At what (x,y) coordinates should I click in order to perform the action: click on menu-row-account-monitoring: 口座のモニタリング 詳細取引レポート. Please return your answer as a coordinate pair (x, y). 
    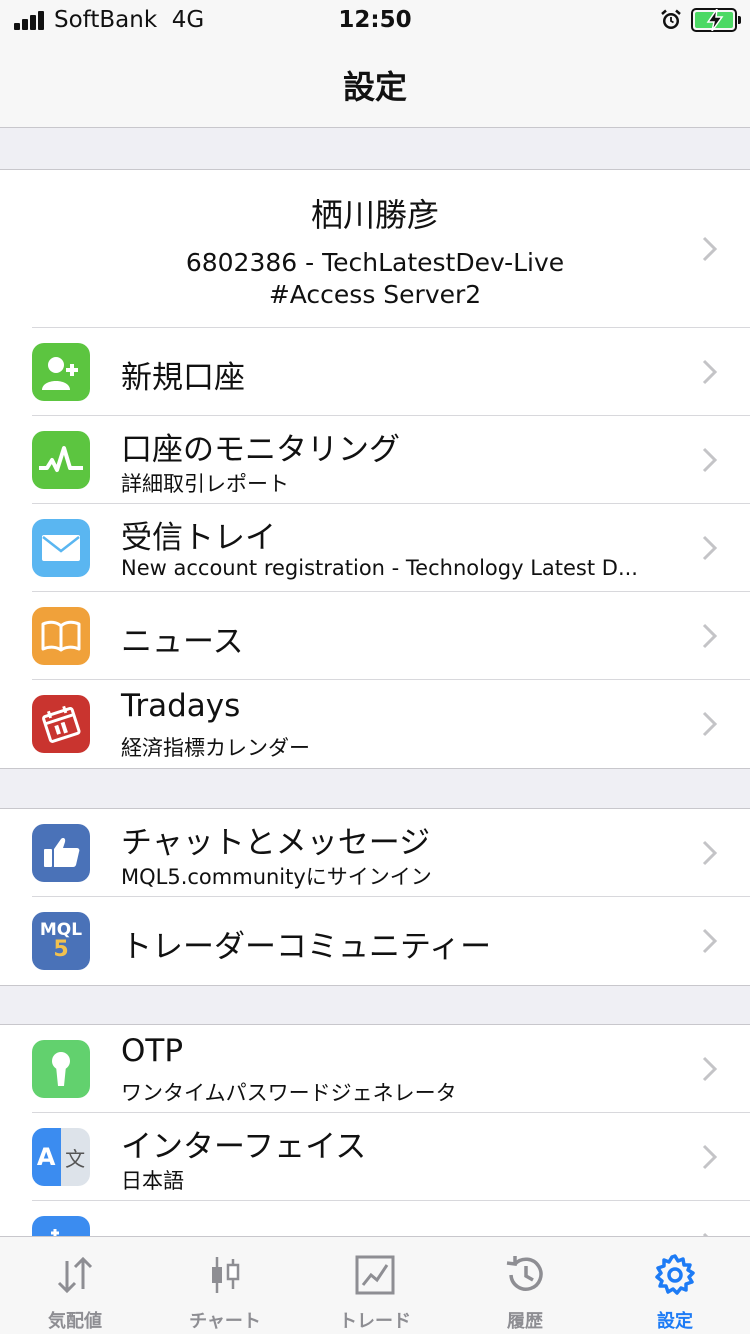
    Looking at the image, I should click on (375, 460).